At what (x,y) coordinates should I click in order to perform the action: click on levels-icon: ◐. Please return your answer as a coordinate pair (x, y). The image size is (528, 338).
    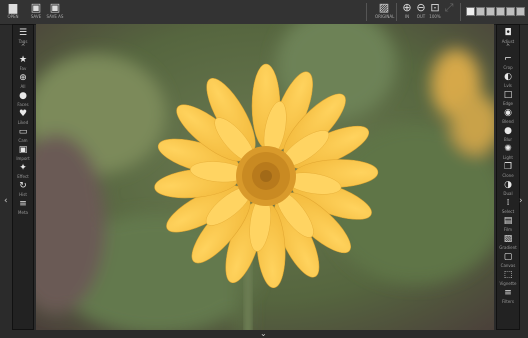
    Looking at the image, I should click on (508, 77).